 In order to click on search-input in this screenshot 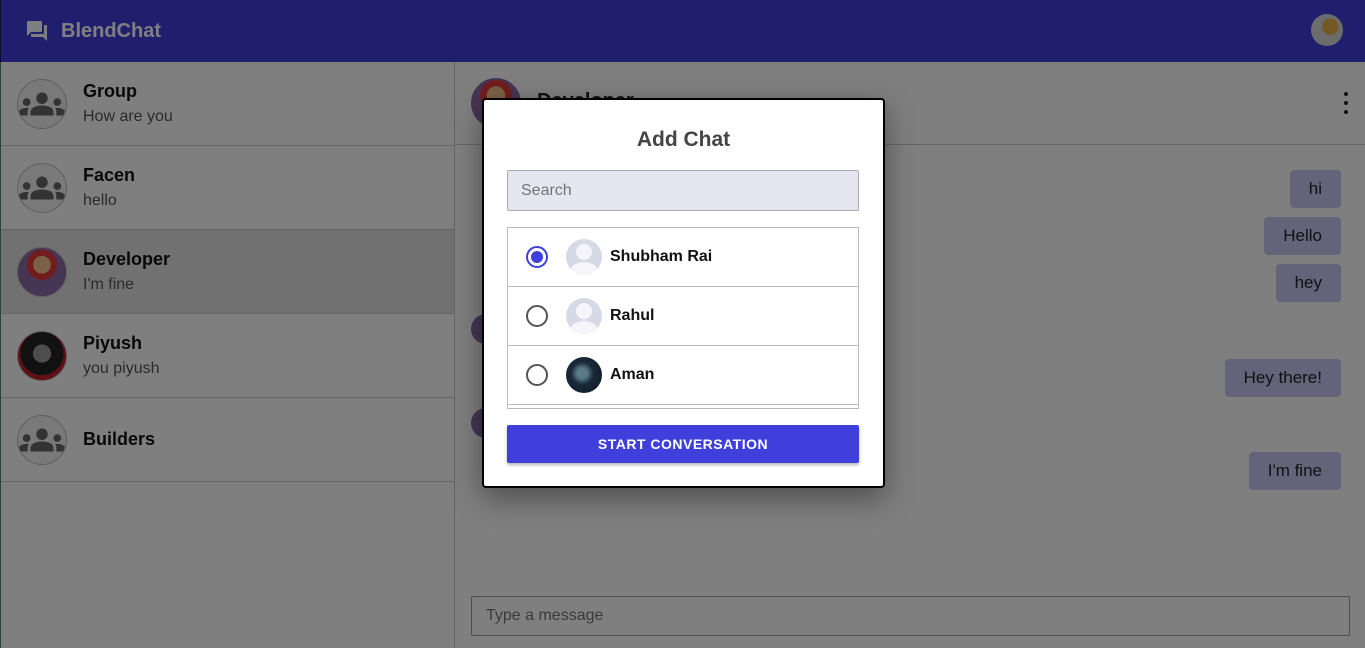, I will do `click(683, 190)`.